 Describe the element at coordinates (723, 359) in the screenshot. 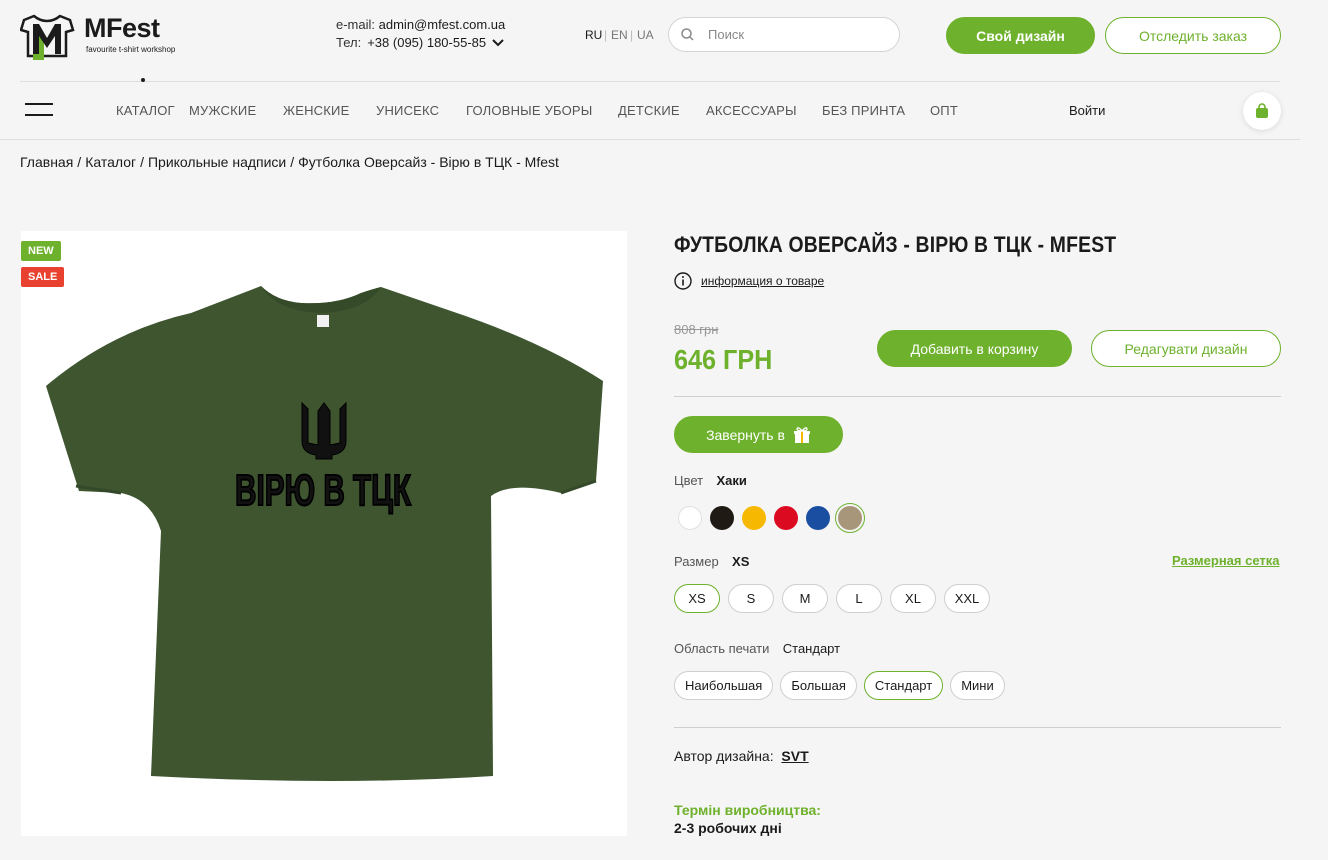

I see `current-price: 646 ГРН` at that location.